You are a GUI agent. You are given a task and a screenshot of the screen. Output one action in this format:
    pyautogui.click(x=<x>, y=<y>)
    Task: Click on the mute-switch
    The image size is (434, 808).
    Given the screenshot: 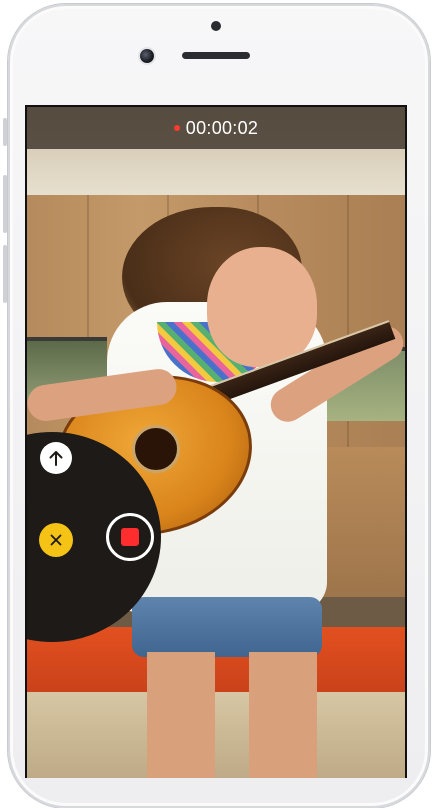 What is the action you would take?
    pyautogui.click(x=5, y=132)
    